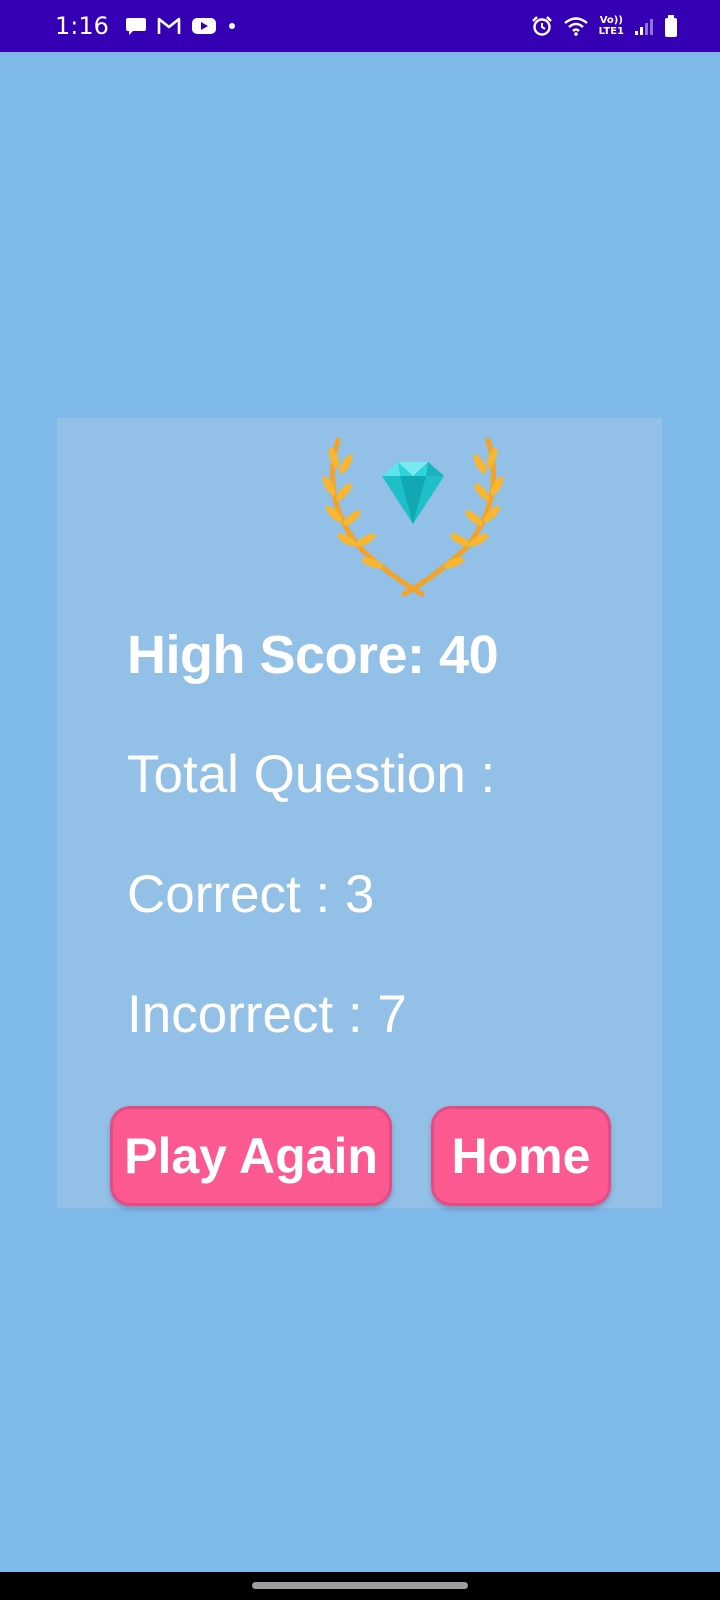 Image resolution: width=720 pixels, height=1600 pixels. I want to click on play-again-button: Play Again, so click(251, 1156).